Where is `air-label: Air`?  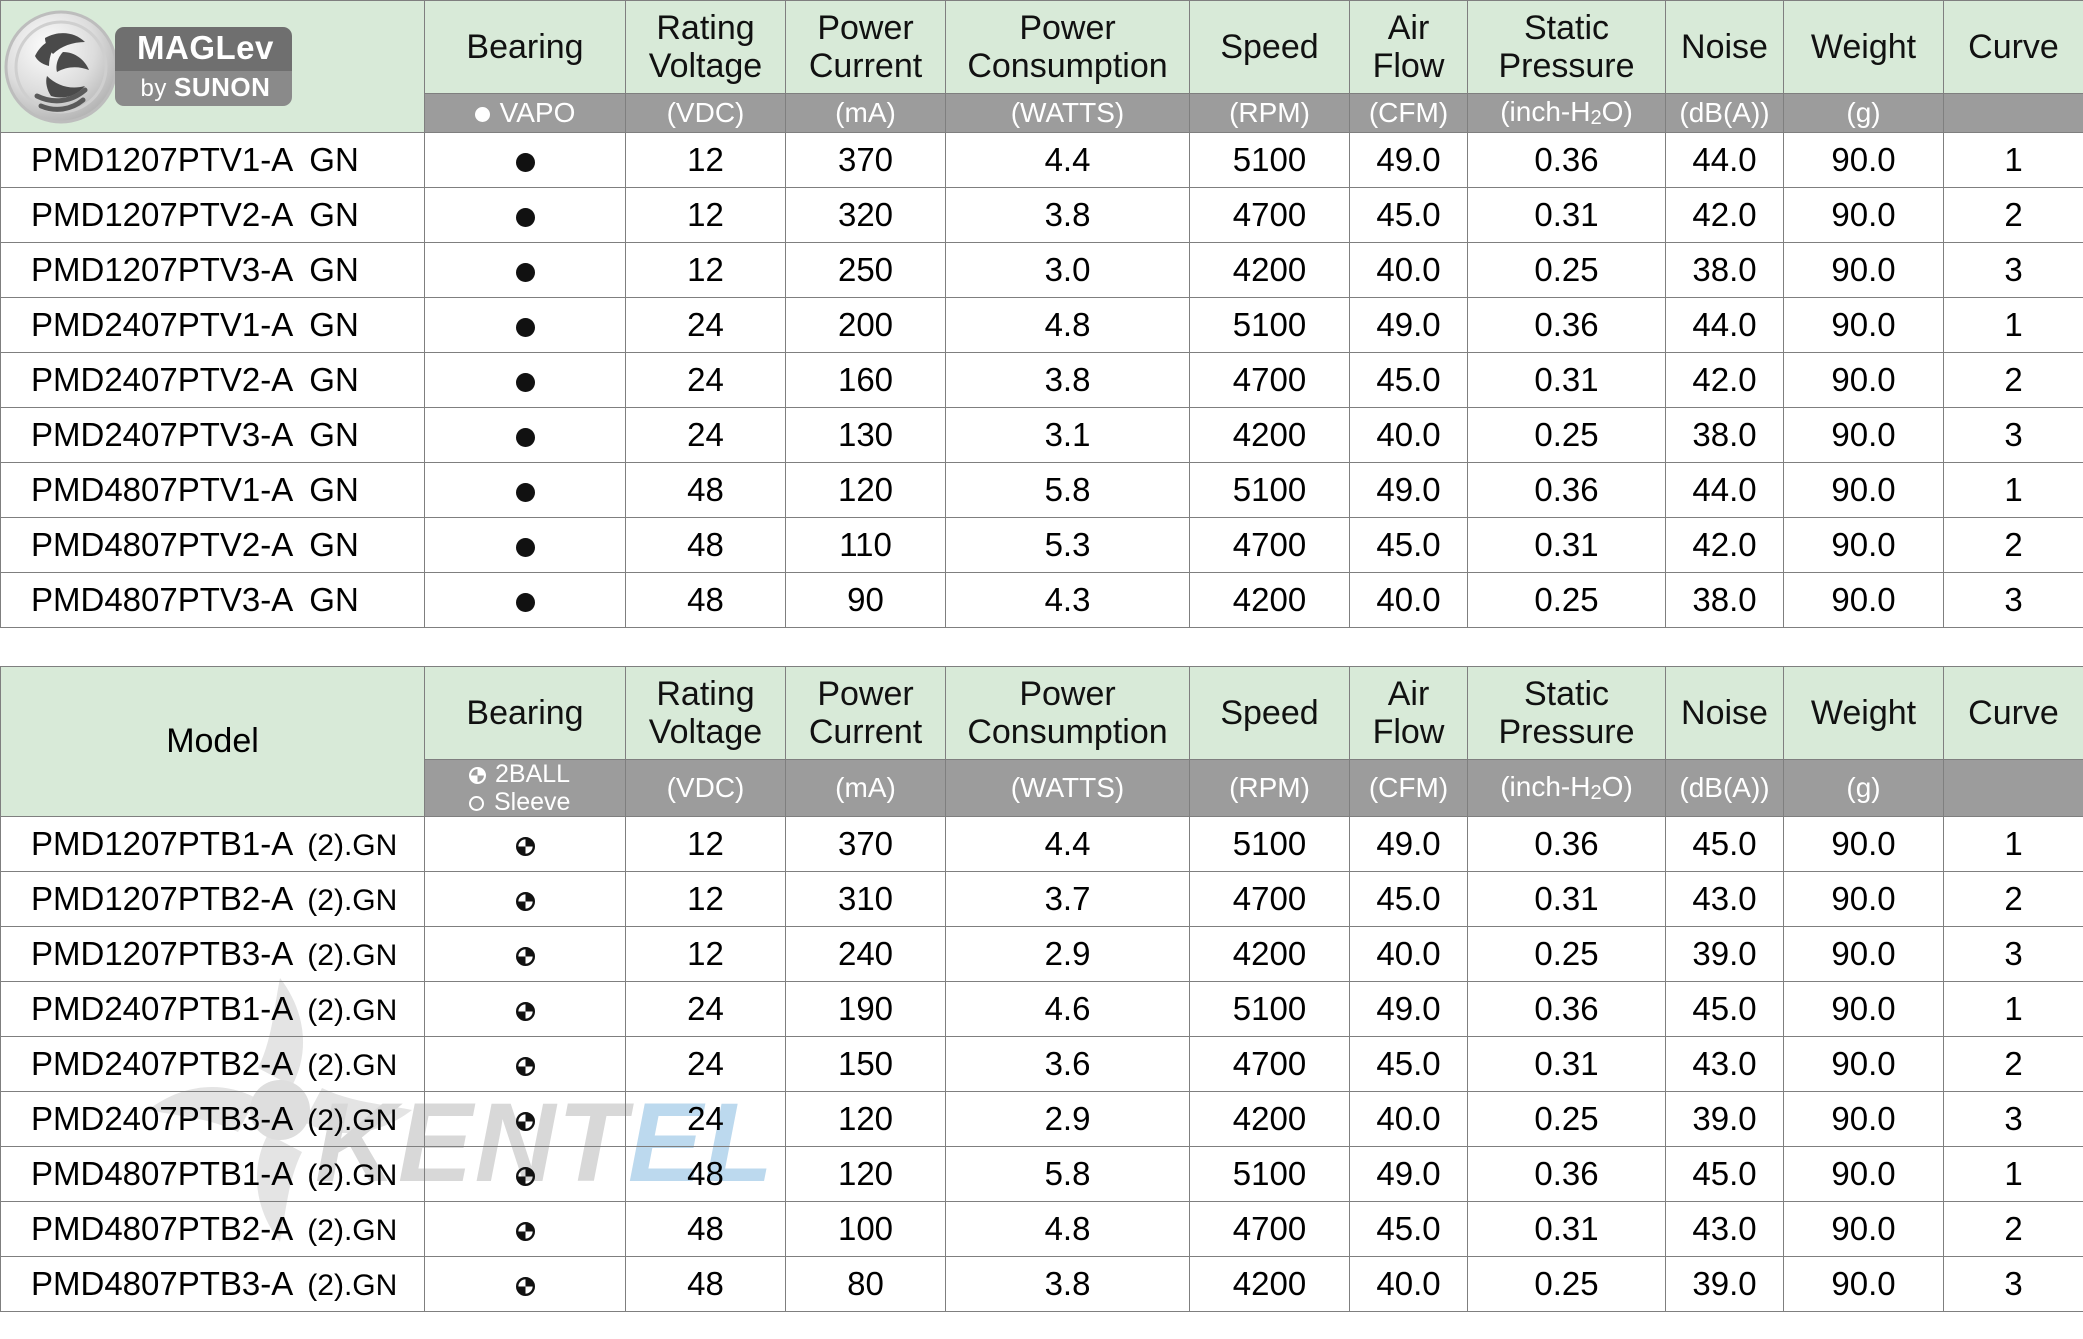 air-label: Air is located at coordinates (1408, 27).